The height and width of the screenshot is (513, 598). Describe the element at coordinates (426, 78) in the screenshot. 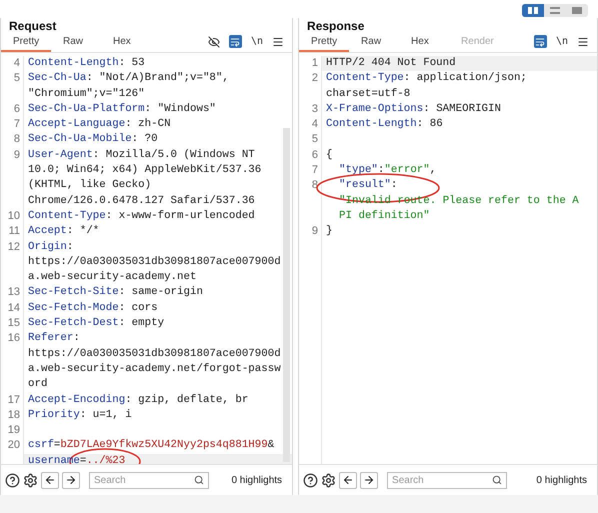

I see `code-line: Content-Type: application/json;` at that location.